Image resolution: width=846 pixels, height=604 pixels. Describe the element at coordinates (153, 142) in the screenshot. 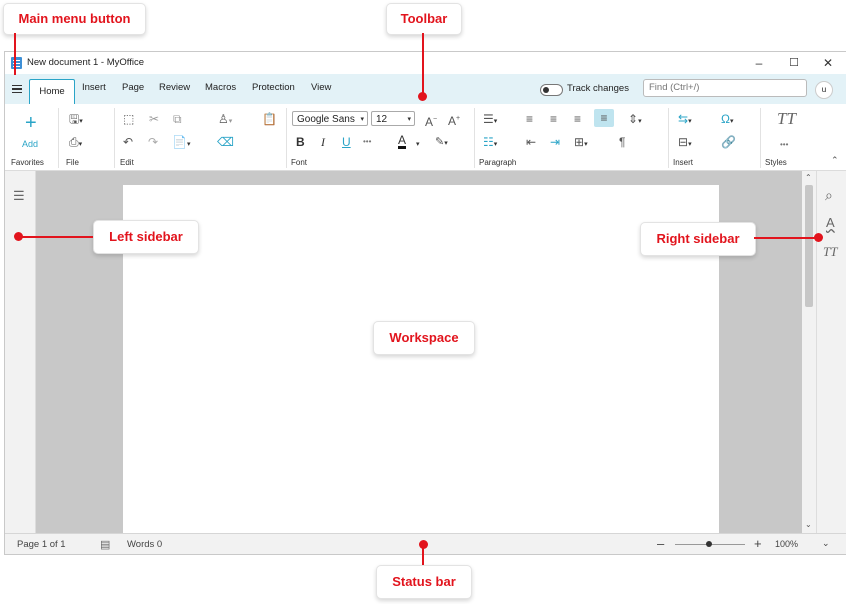

I see `redo-icon: ↷` at that location.